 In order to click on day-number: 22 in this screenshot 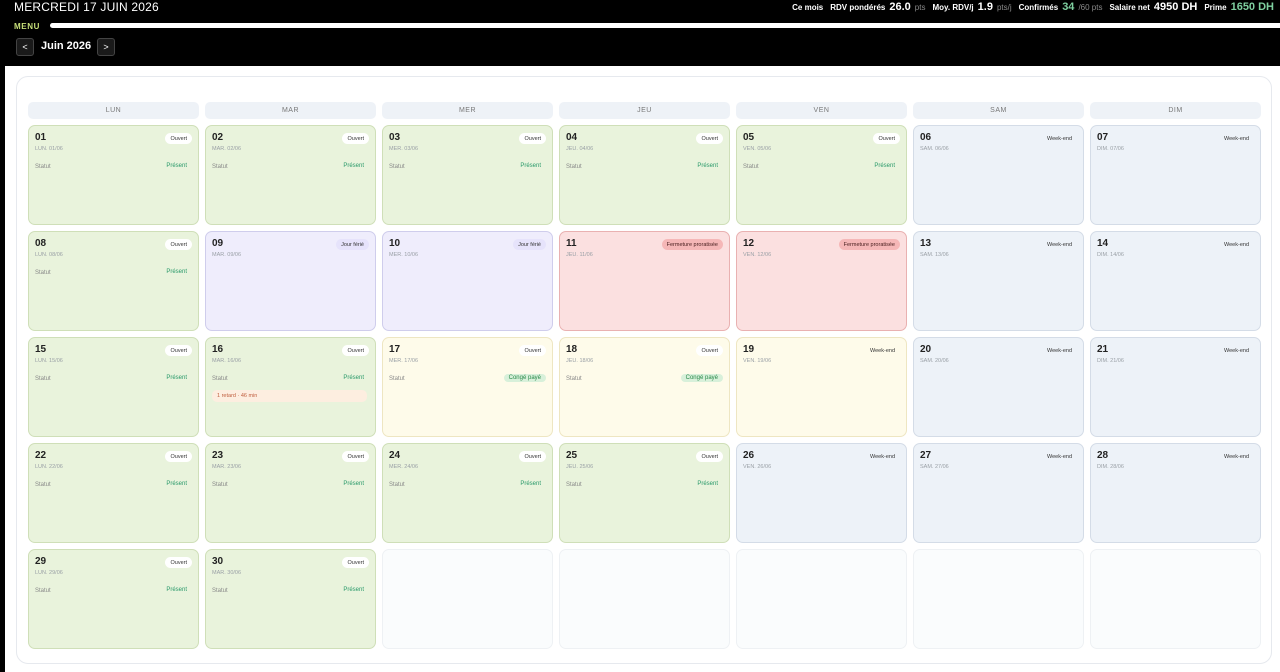, I will do `click(41, 455)`.